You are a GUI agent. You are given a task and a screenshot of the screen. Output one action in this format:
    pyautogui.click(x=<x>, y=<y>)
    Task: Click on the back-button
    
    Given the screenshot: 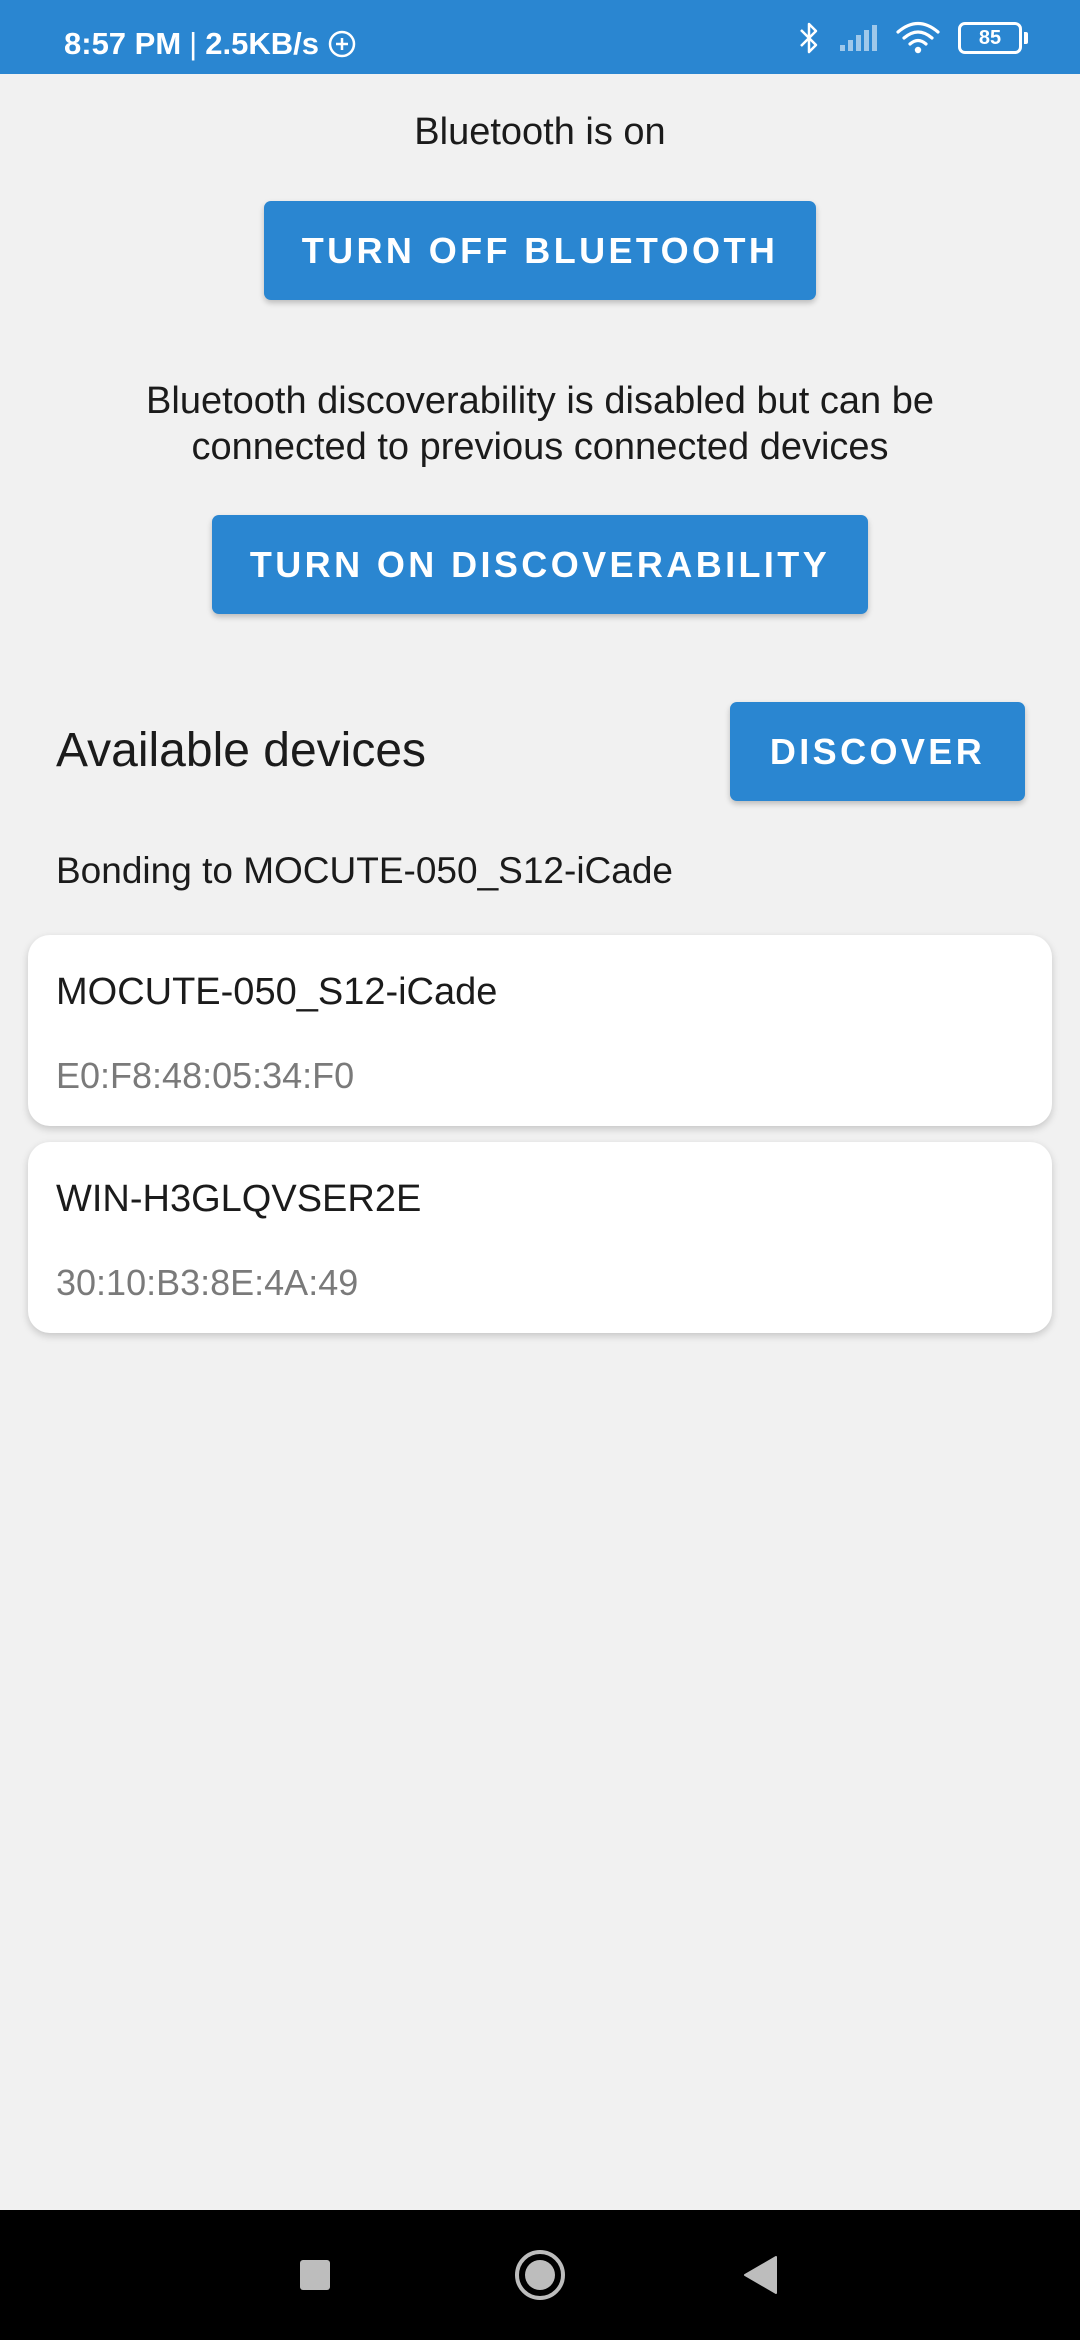 What is the action you would take?
    pyautogui.click(x=761, y=2275)
    